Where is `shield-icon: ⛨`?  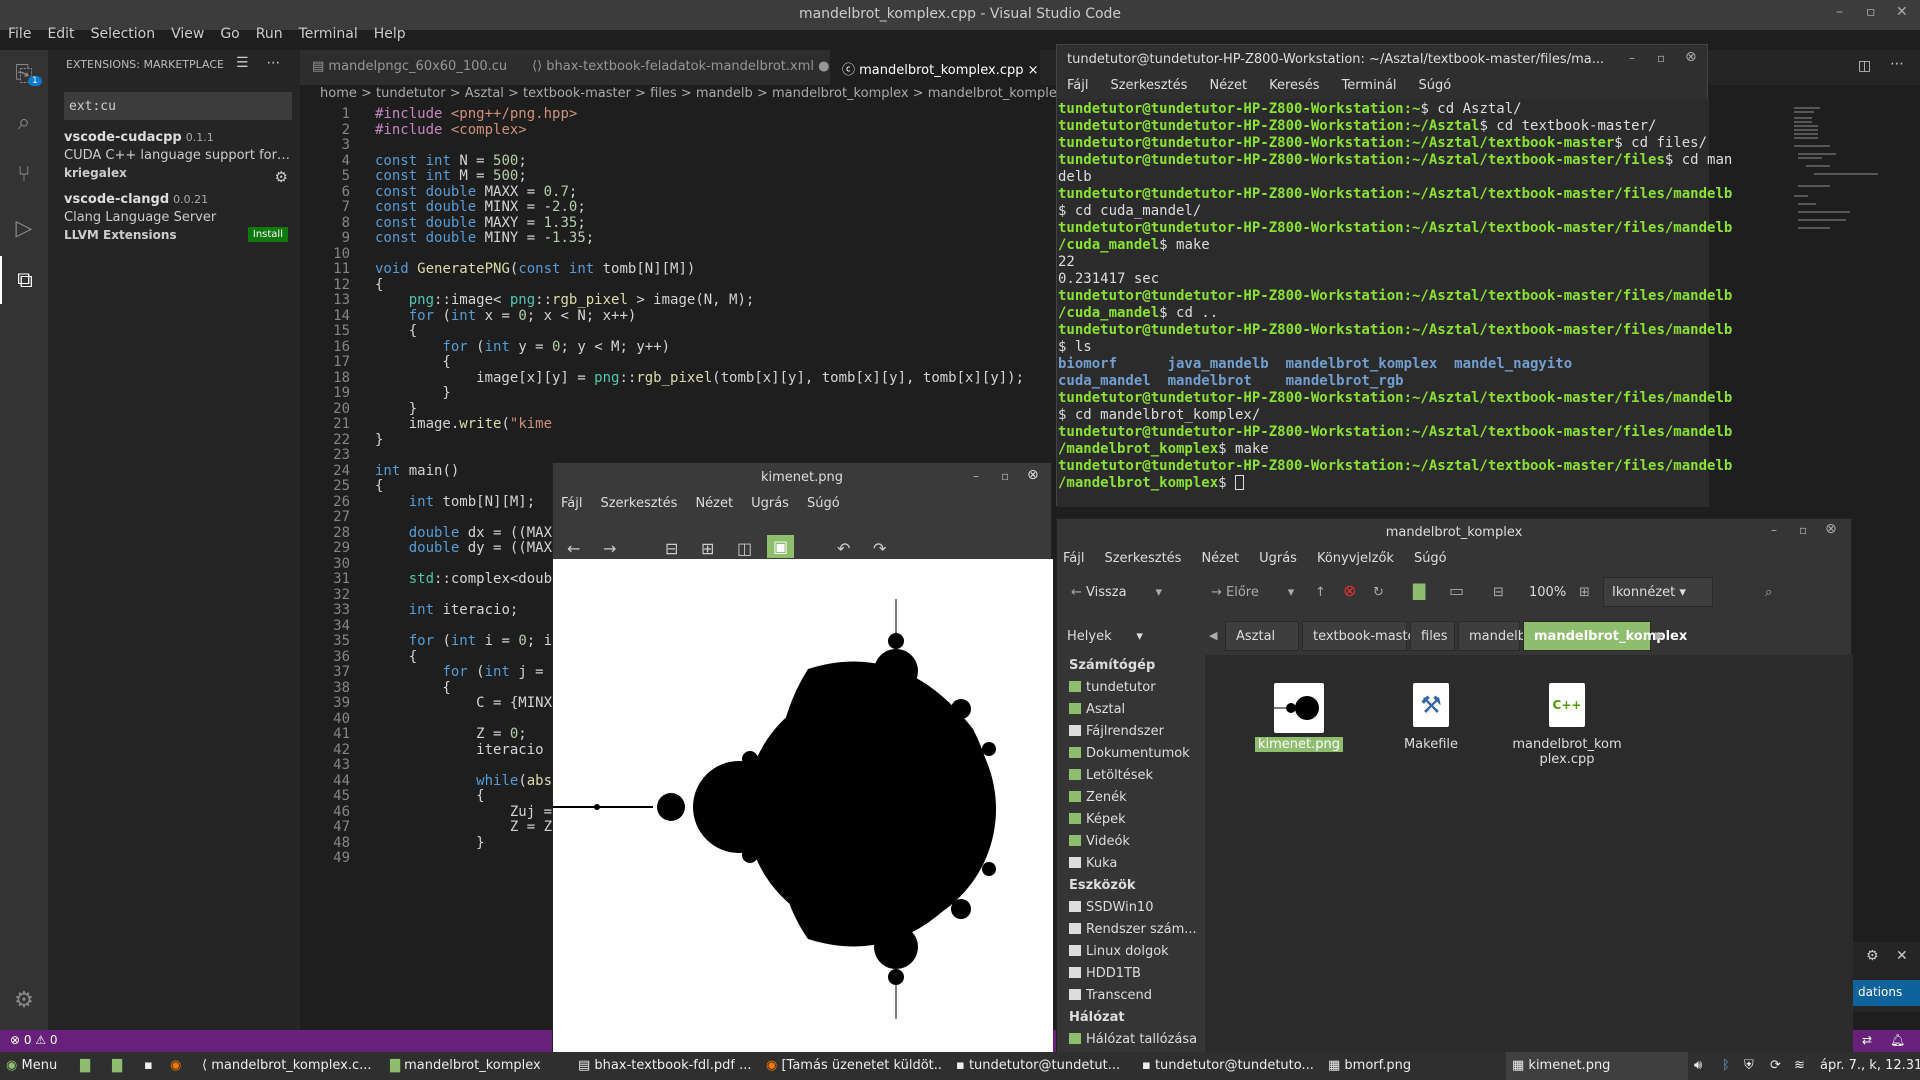
shield-icon: ⛨ is located at coordinates (1749, 1065).